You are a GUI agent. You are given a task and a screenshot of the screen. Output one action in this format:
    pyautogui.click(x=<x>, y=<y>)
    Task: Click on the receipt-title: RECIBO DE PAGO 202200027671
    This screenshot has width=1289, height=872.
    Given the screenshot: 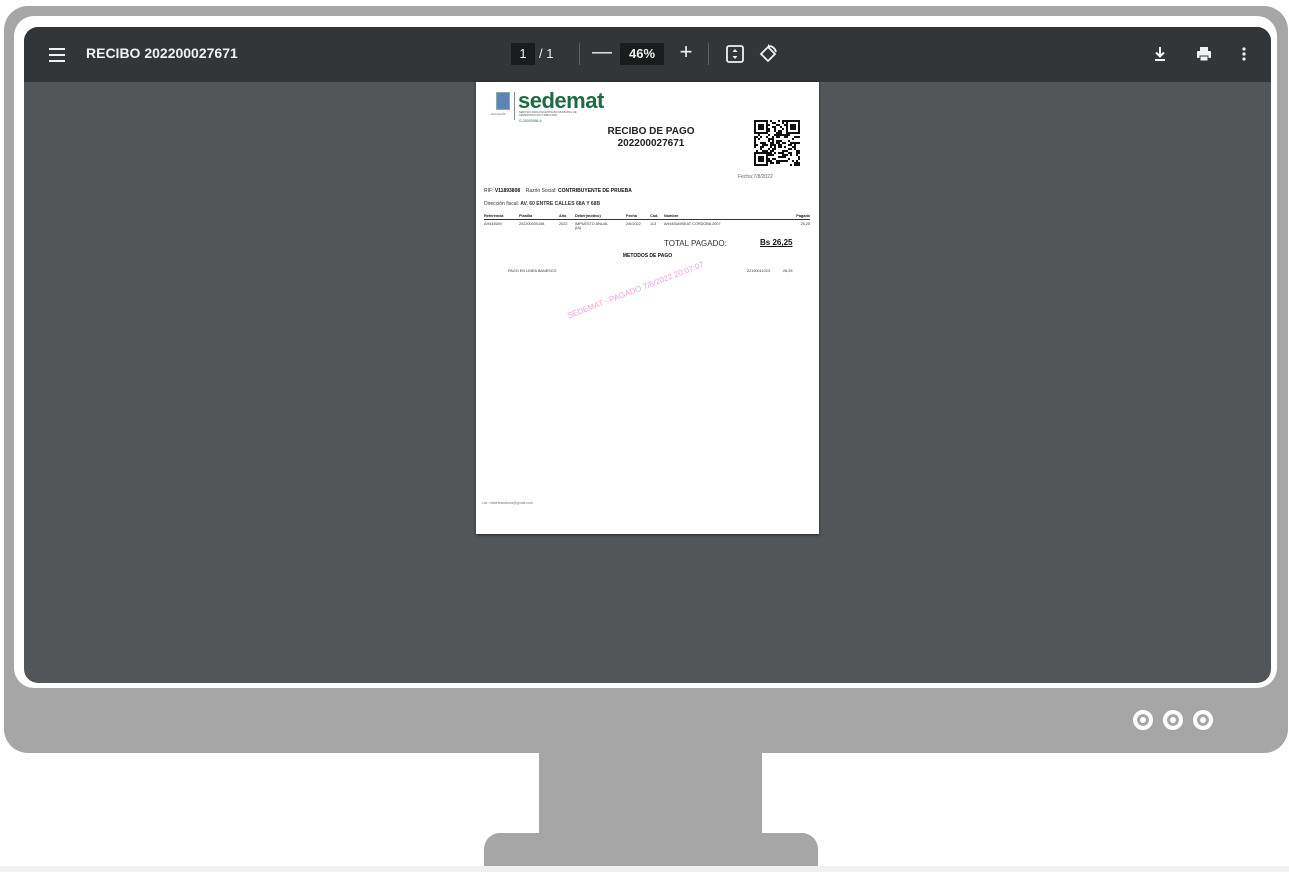 What is the action you would take?
    pyautogui.click(x=651, y=138)
    